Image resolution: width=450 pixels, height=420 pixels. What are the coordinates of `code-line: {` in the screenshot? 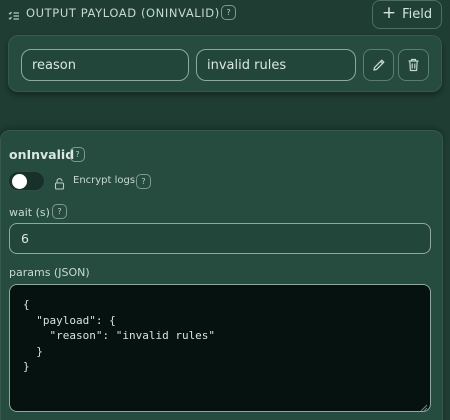 It's located at (26, 304).